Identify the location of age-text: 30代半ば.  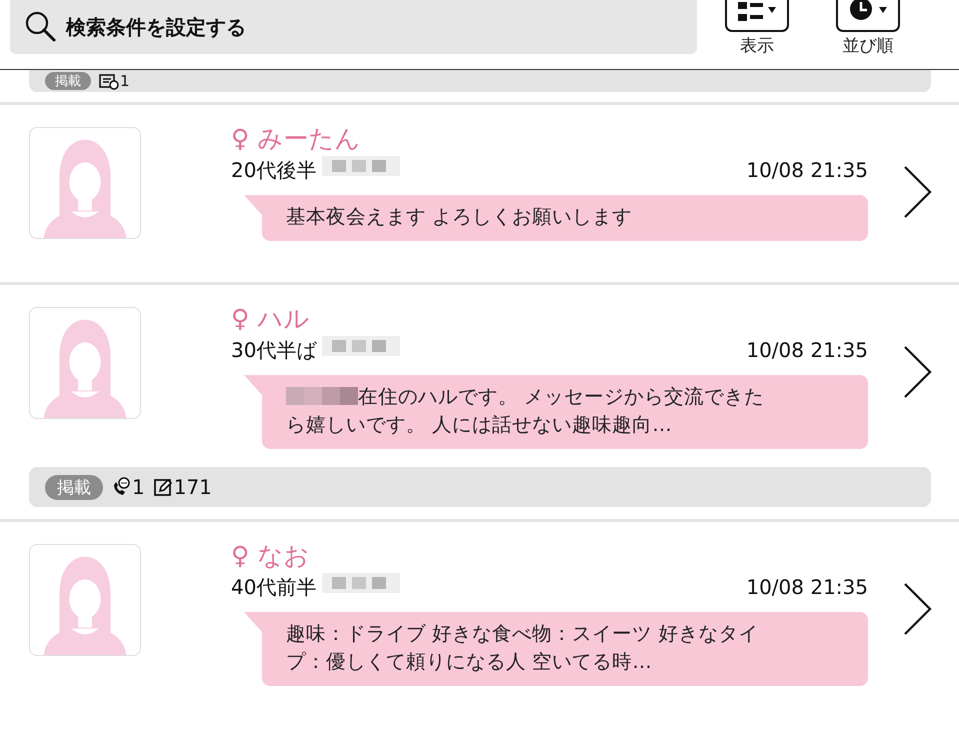
(273, 350).